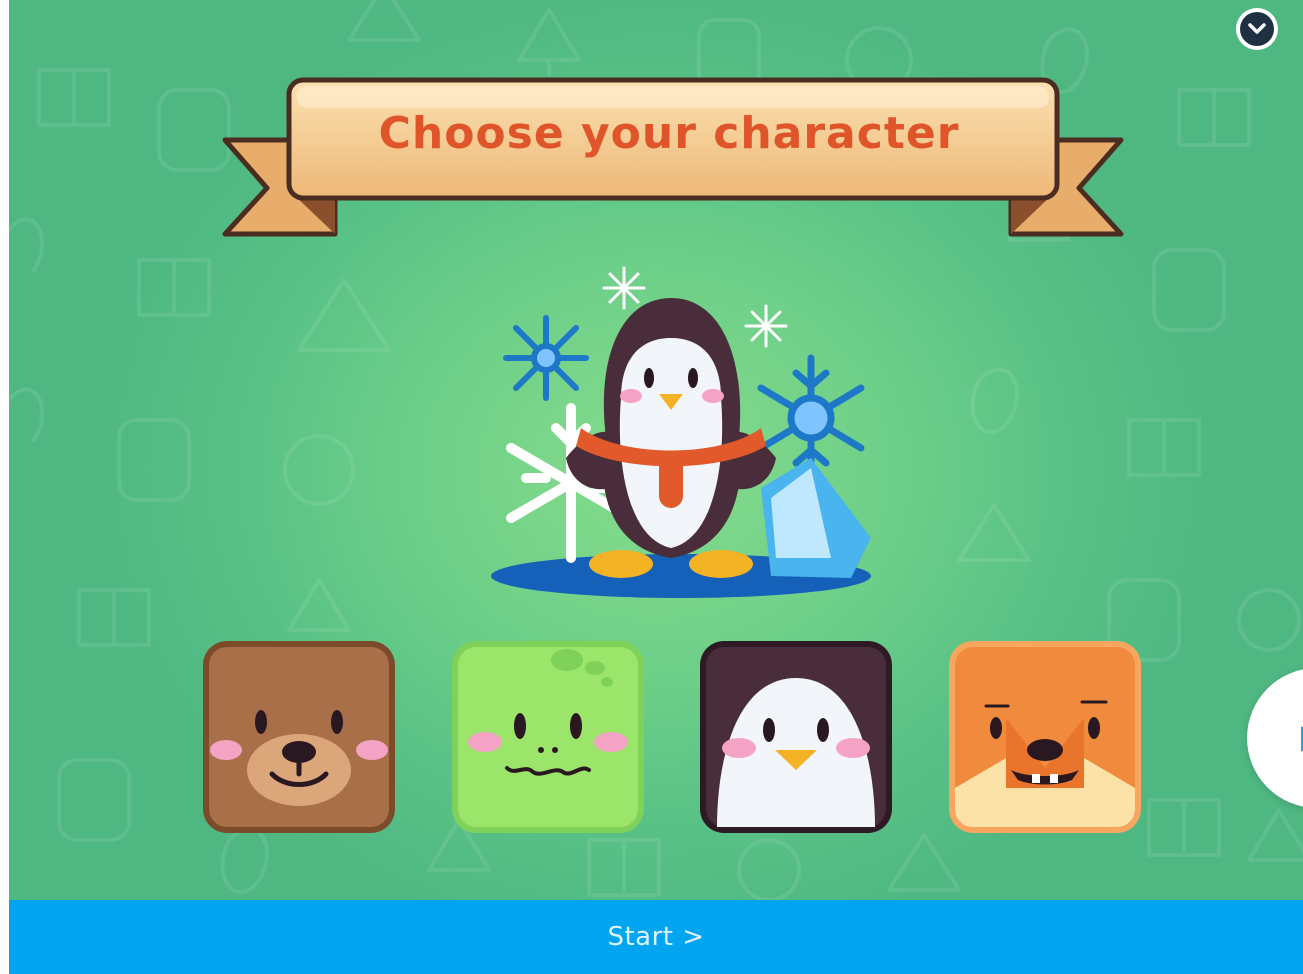 The width and height of the screenshot is (1303, 974). I want to click on penguin-face-icon, so click(796, 737).